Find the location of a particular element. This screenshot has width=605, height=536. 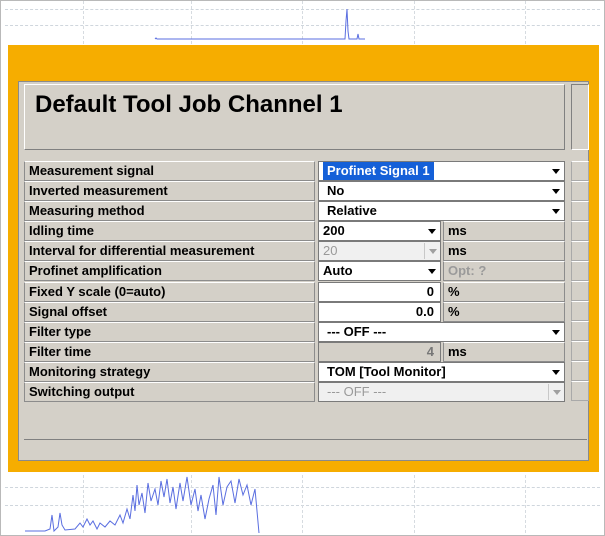

row-idling-time: Idling time 200 ms is located at coordinates (294, 231).